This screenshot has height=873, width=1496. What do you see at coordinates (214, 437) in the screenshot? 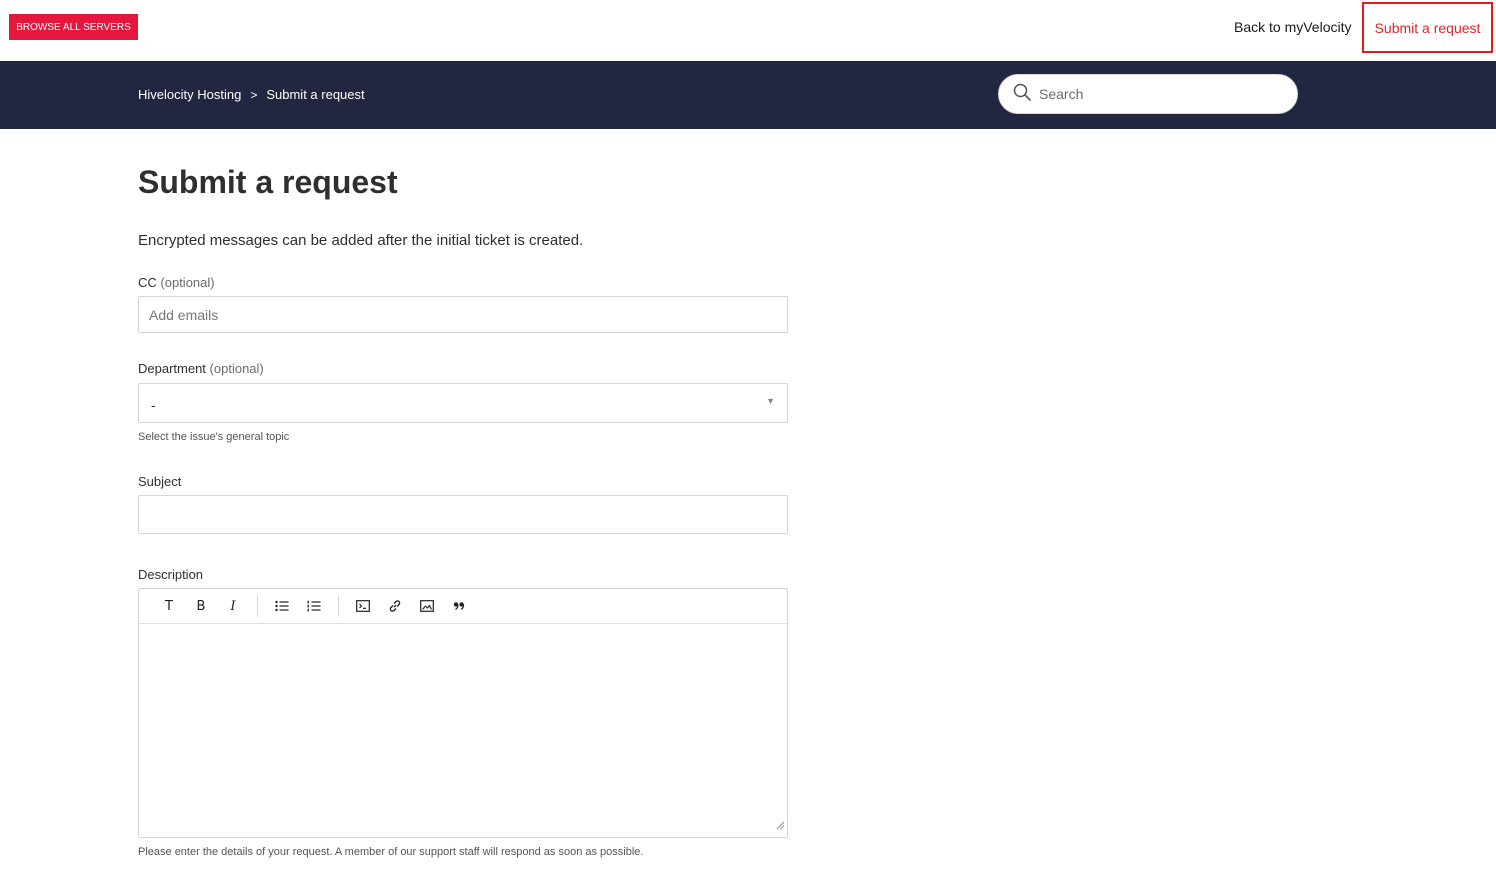
I see `department-hint: Select the issue's general topic` at bounding box center [214, 437].